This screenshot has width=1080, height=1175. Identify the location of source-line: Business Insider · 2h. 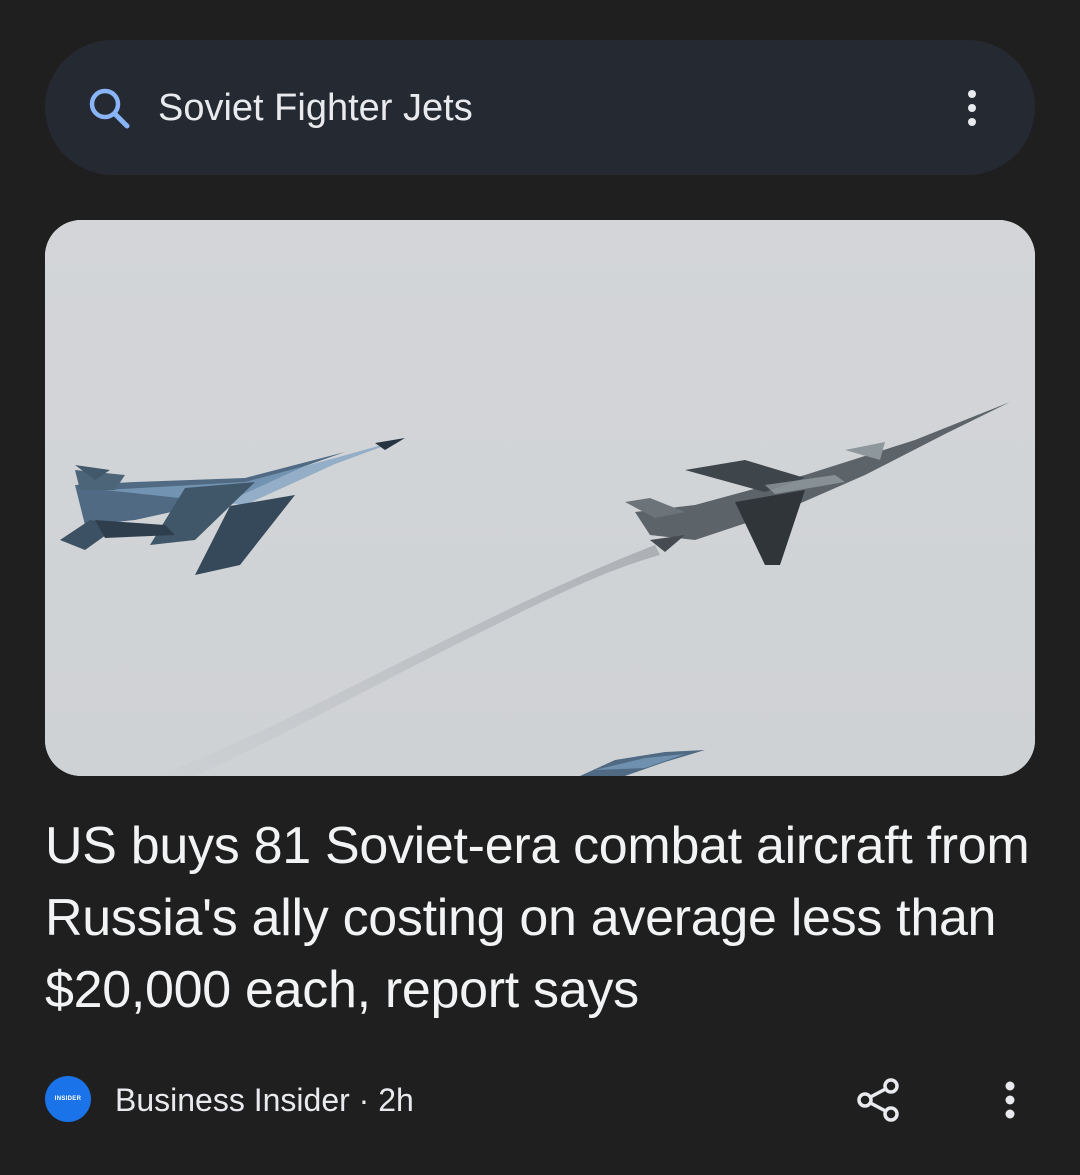
(264, 1100).